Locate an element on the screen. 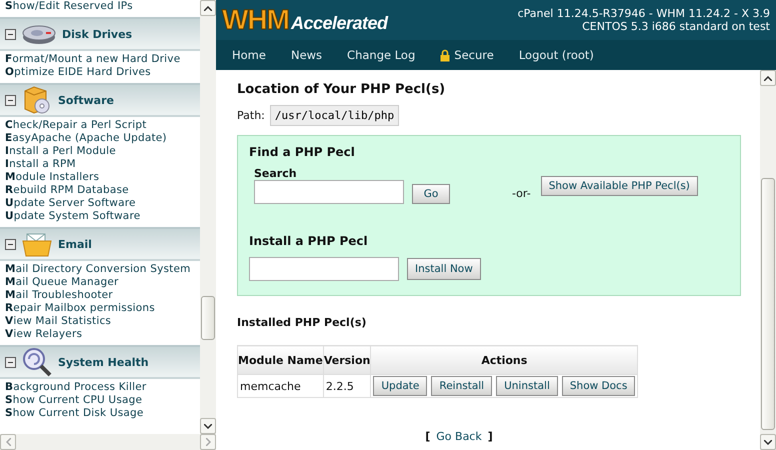 This screenshot has width=776, height=450. sidebar-link: View Mail Statistics is located at coordinates (100, 321).